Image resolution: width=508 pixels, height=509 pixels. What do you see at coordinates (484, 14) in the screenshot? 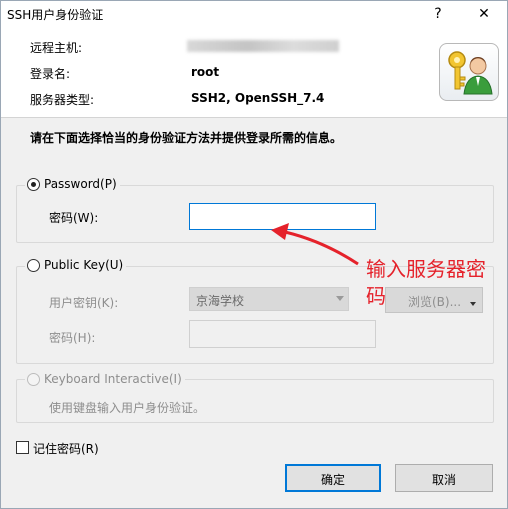
I see `close-button: ✕` at bounding box center [484, 14].